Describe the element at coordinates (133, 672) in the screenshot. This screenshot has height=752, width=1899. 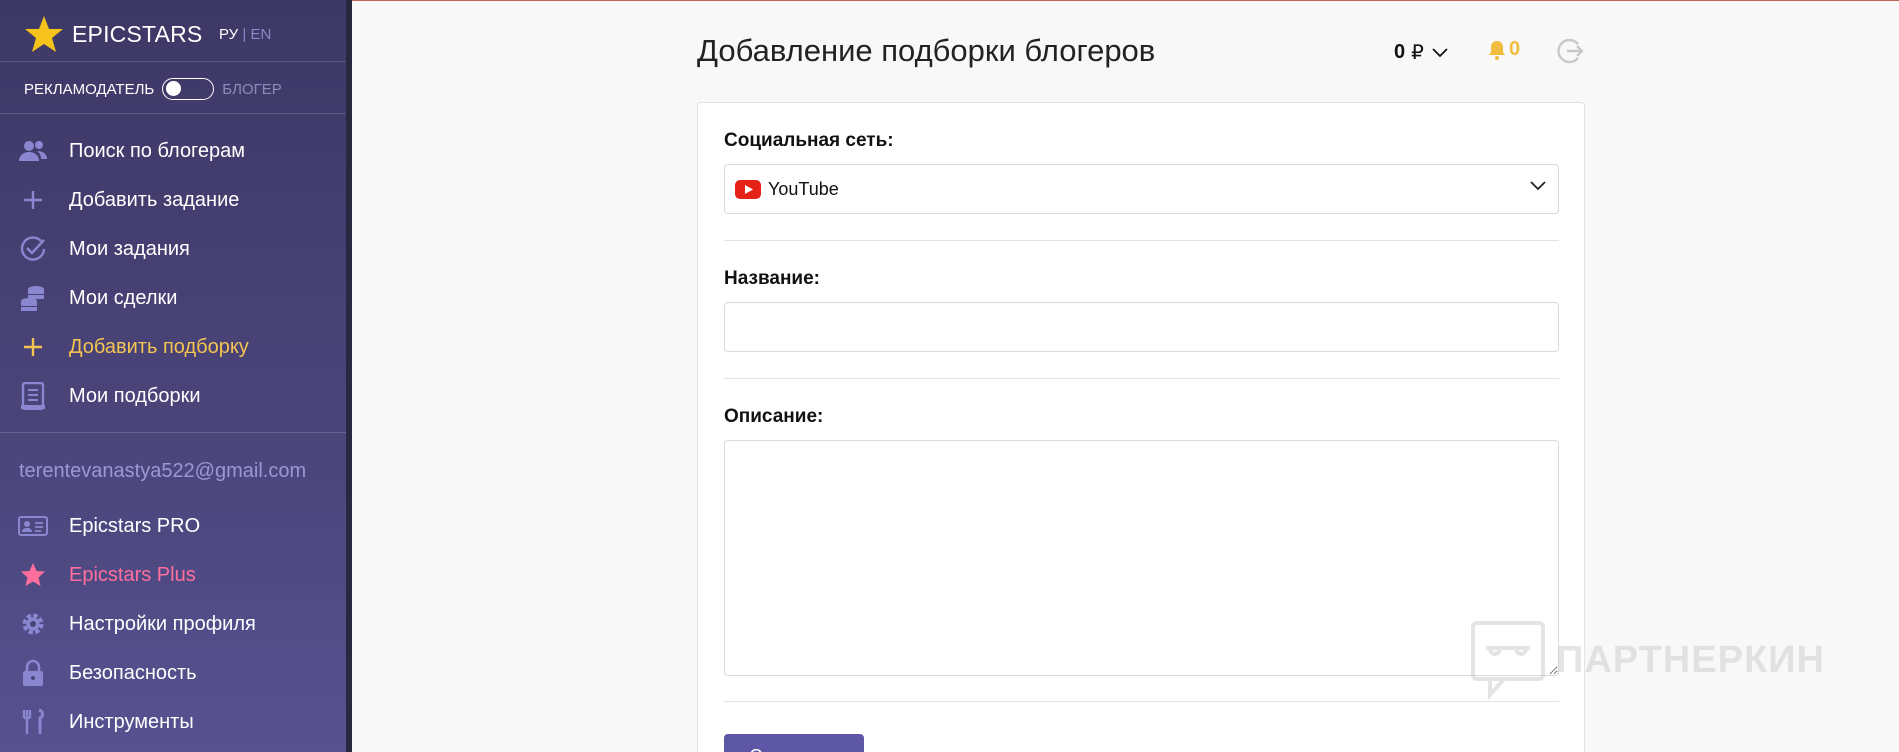
I see `sidebar-item-label: Безопасность` at that location.